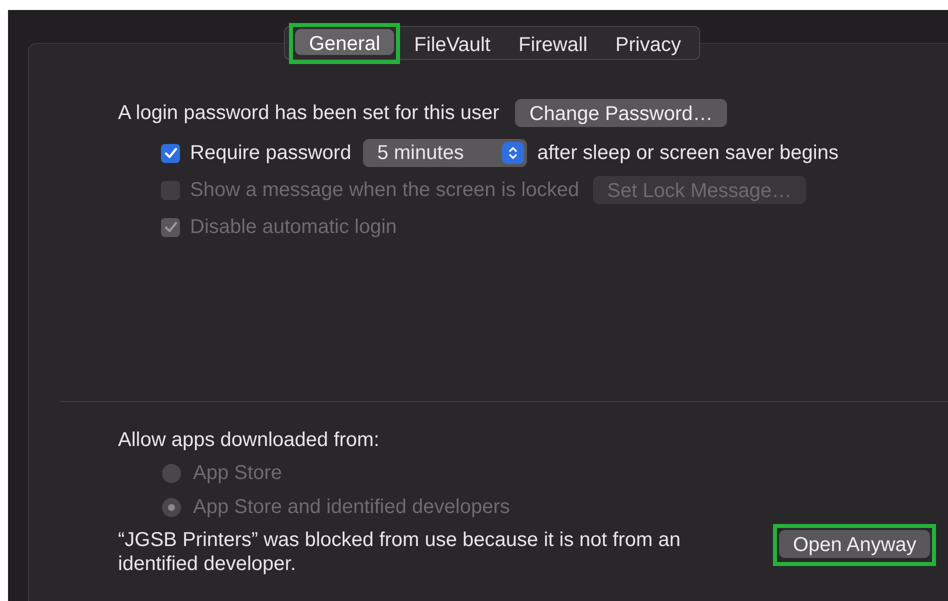 This screenshot has height=601, width=948. I want to click on checkbox, so click(170, 153).